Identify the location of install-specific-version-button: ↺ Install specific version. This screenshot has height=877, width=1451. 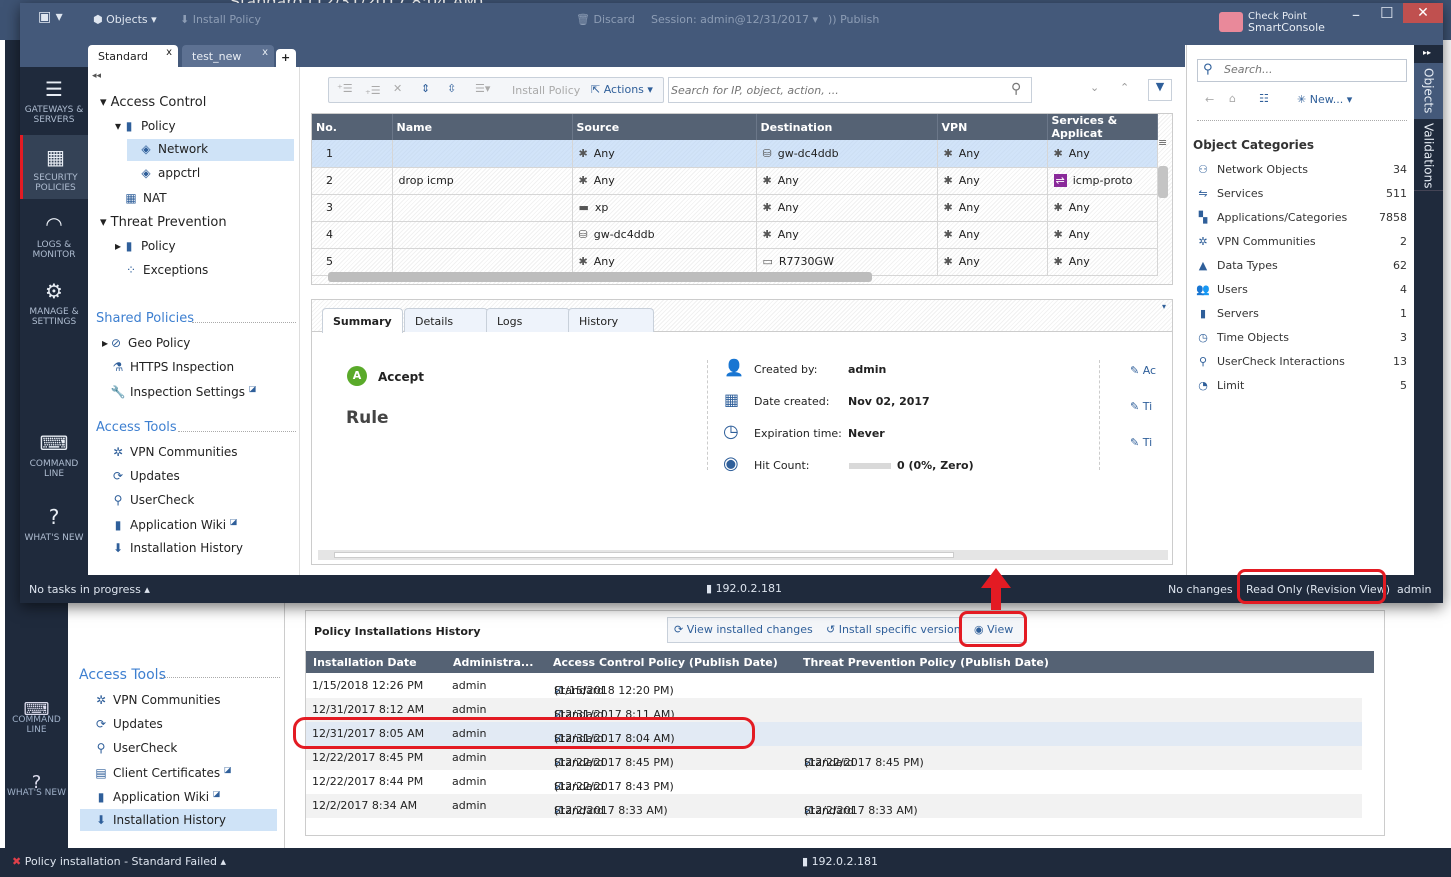
(893, 629).